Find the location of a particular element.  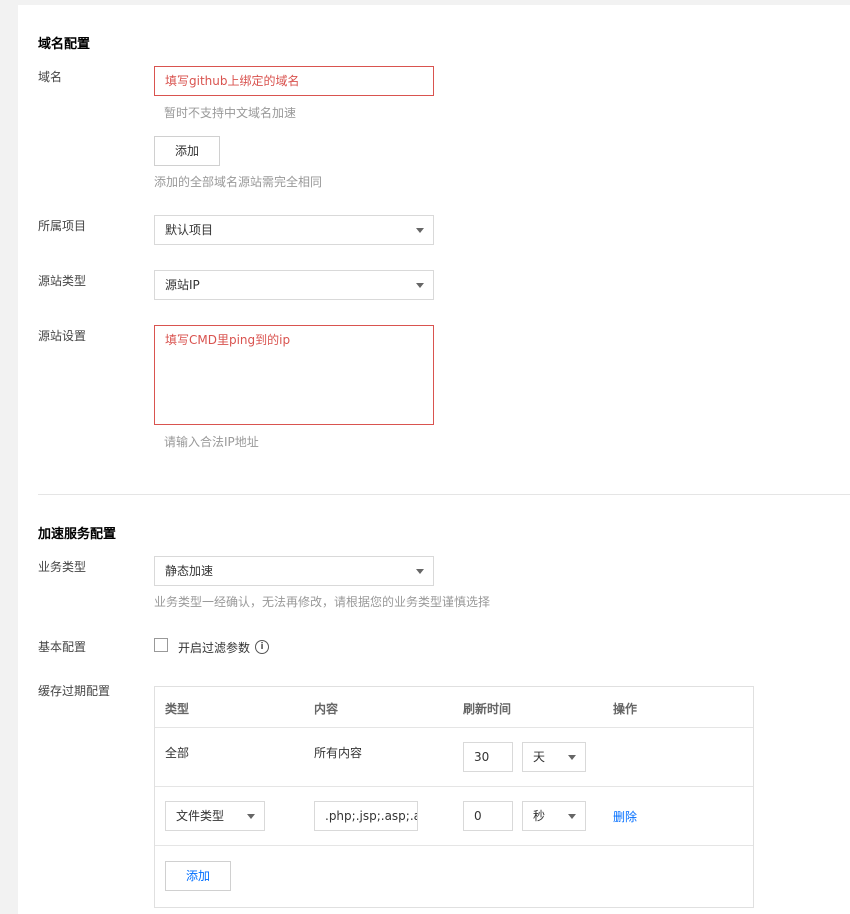

table-header-refresh-time: 刷新时间 is located at coordinates (487, 709).